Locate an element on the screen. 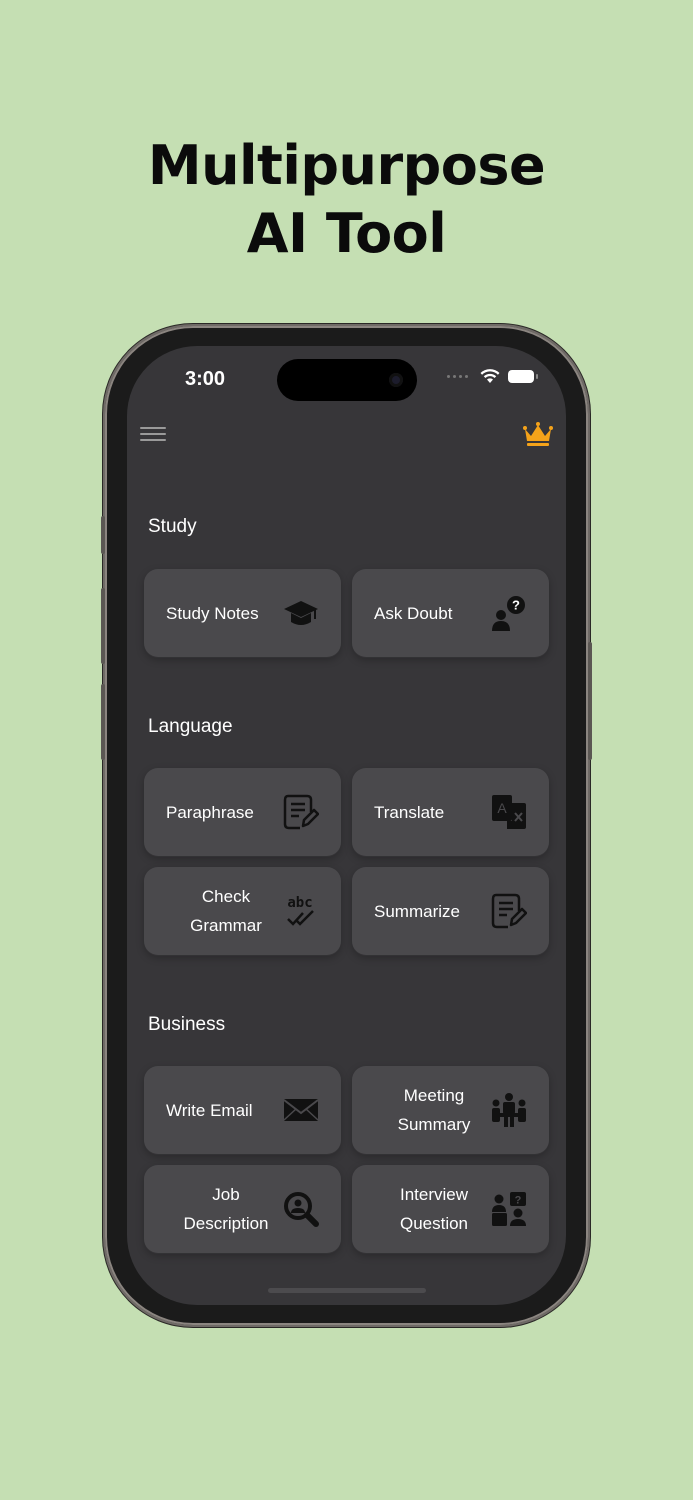  status-icons is located at coordinates (492, 376).